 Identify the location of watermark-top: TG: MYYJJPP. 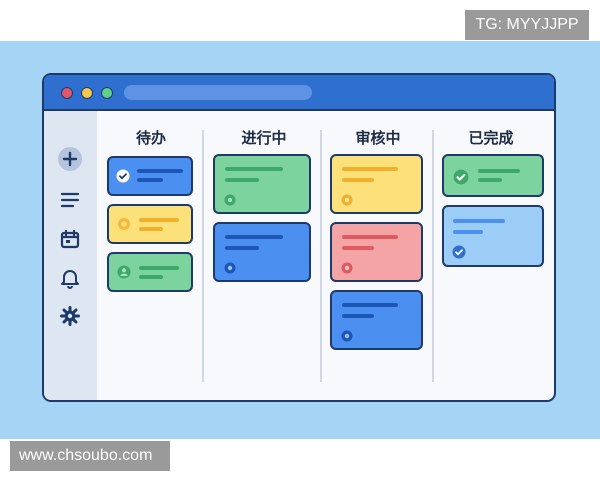
(527, 25).